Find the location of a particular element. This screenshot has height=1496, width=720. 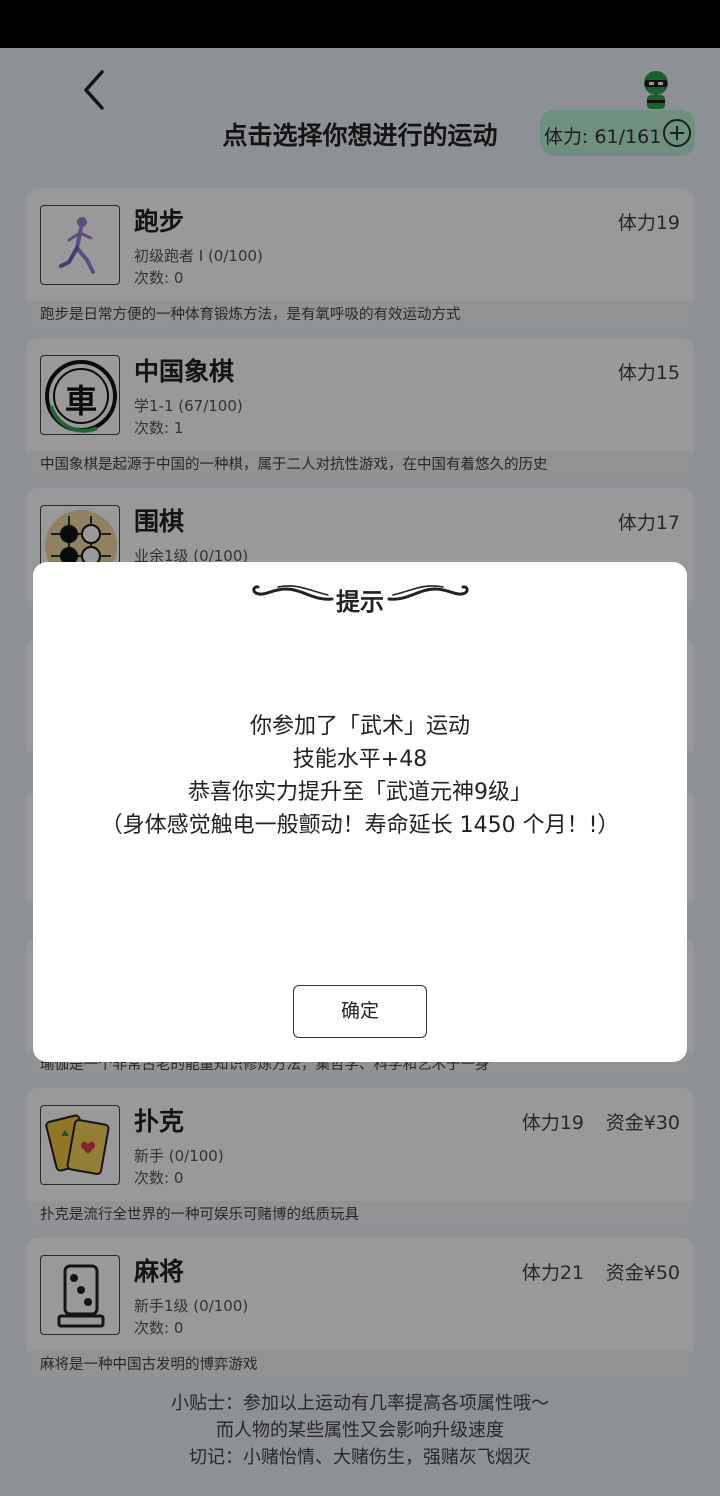

message-line: 技能水平+48 is located at coordinates (360, 759).